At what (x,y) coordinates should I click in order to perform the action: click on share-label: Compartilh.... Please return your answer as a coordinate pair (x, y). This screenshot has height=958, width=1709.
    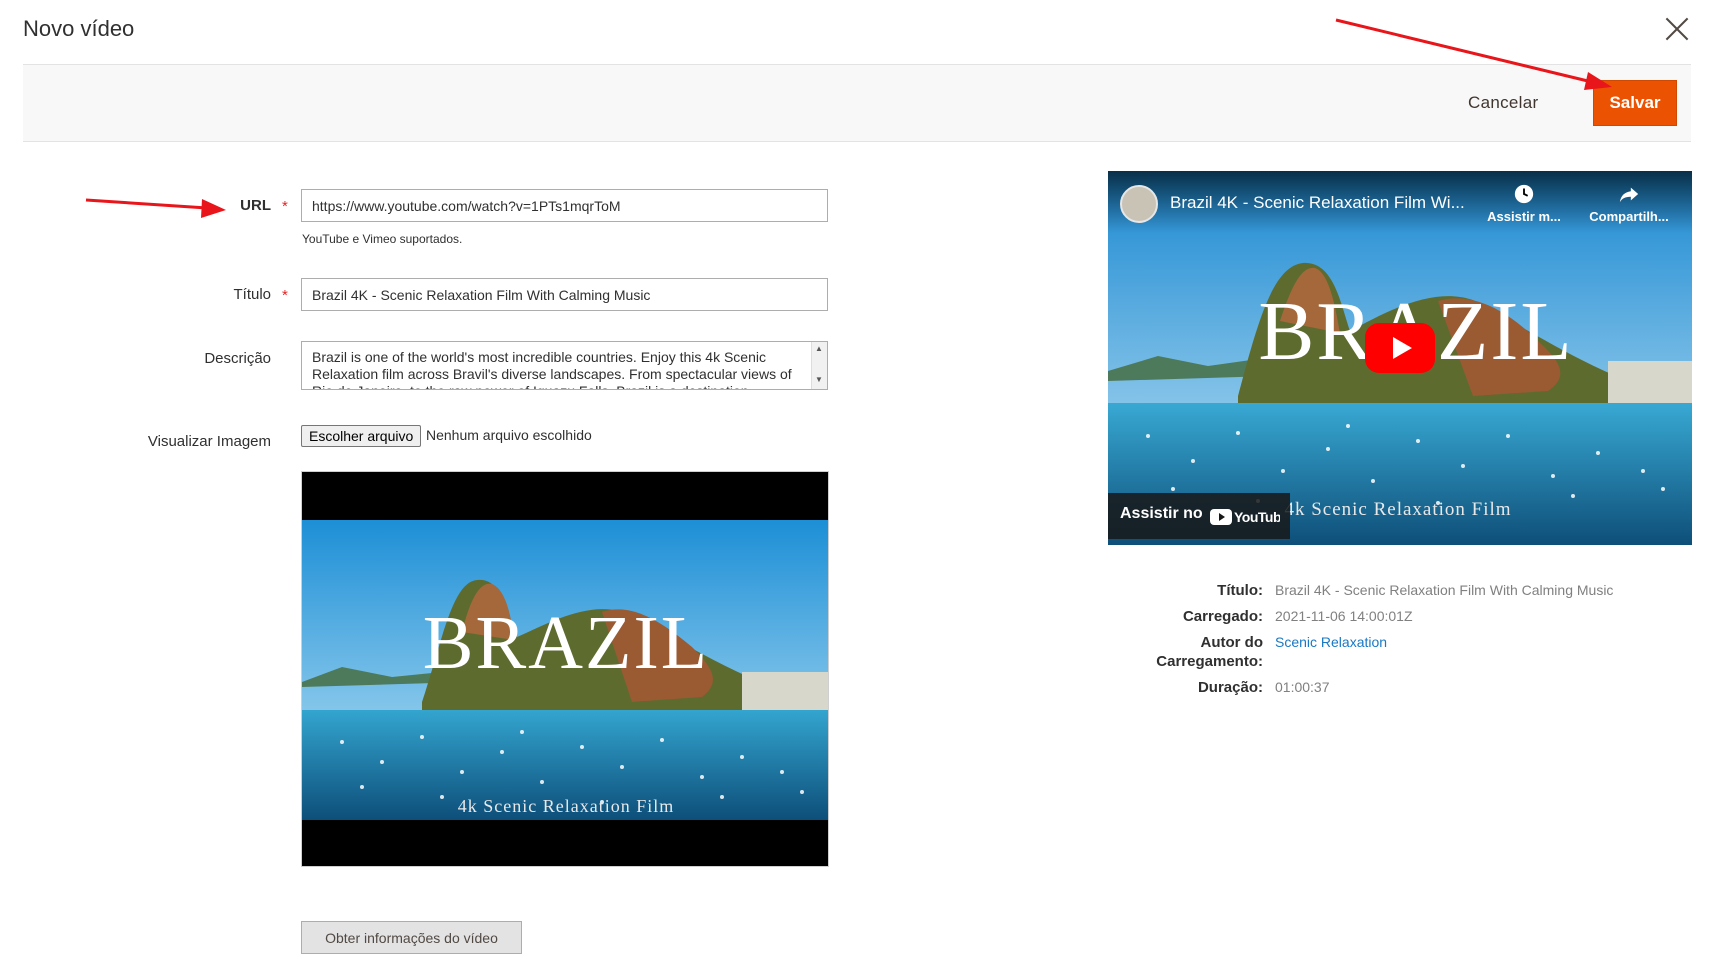
    Looking at the image, I should click on (1629, 216).